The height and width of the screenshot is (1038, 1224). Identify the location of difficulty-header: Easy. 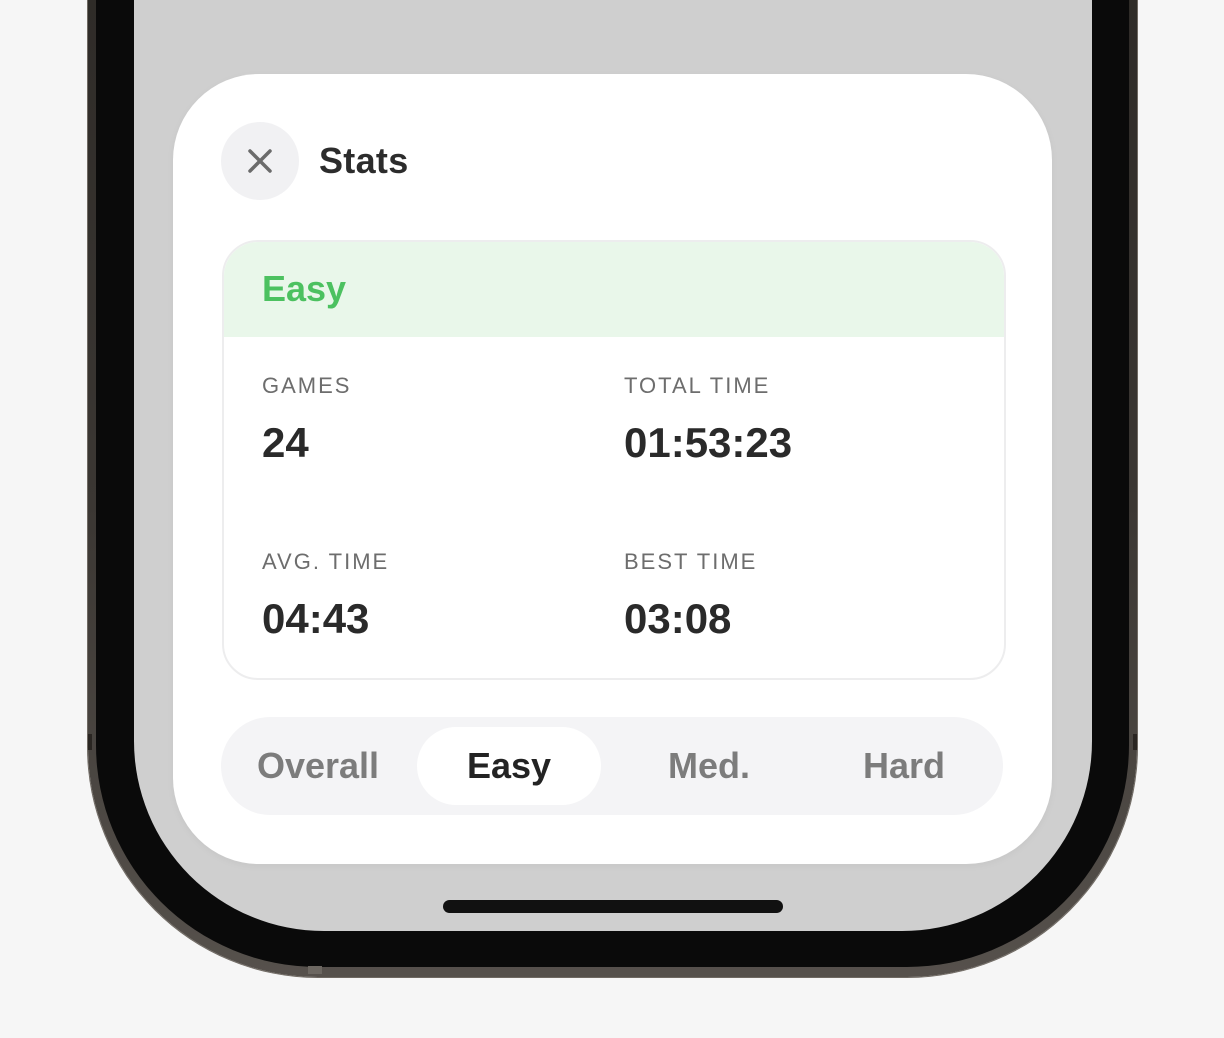
(614, 289).